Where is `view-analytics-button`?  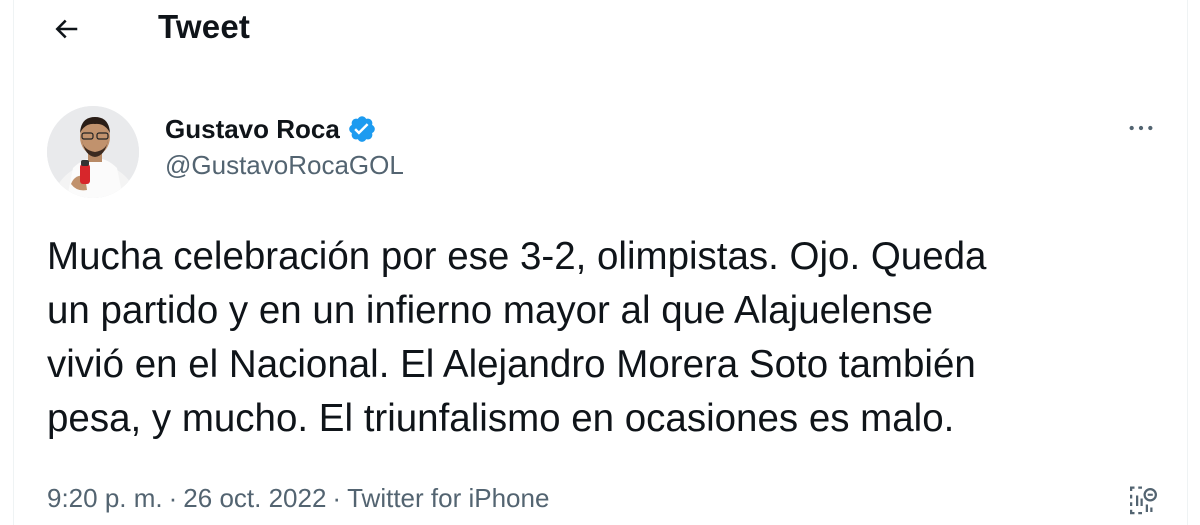
view-analytics-button is located at coordinates (1142, 500).